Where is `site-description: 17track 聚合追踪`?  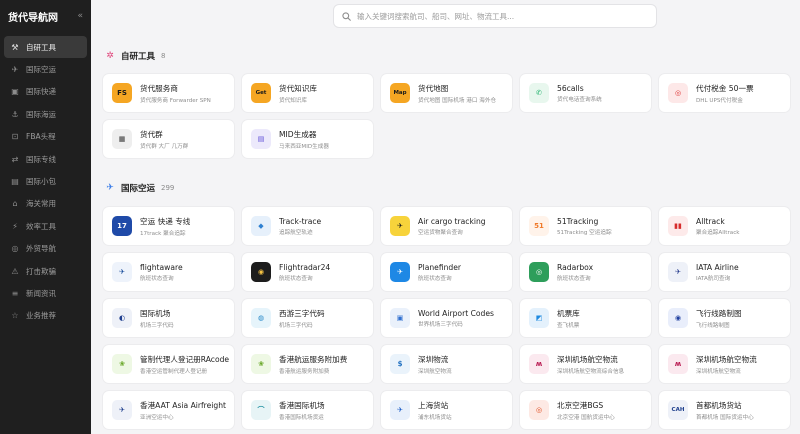 site-description: 17track 聚合追踪 is located at coordinates (163, 233).